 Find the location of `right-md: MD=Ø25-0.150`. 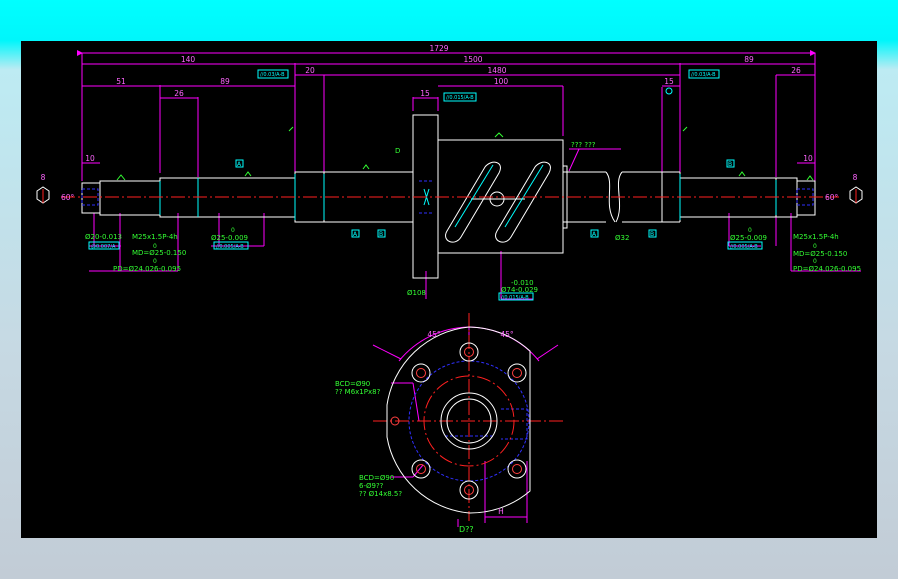

right-md: MD=Ø25-0.150 is located at coordinates (820, 254).